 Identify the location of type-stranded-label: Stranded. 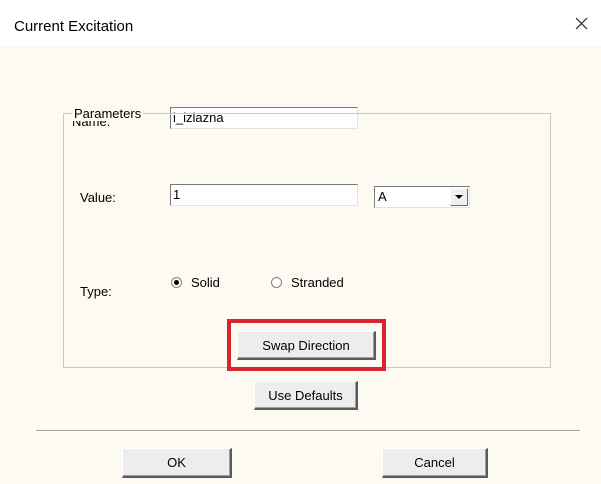
(317, 282).